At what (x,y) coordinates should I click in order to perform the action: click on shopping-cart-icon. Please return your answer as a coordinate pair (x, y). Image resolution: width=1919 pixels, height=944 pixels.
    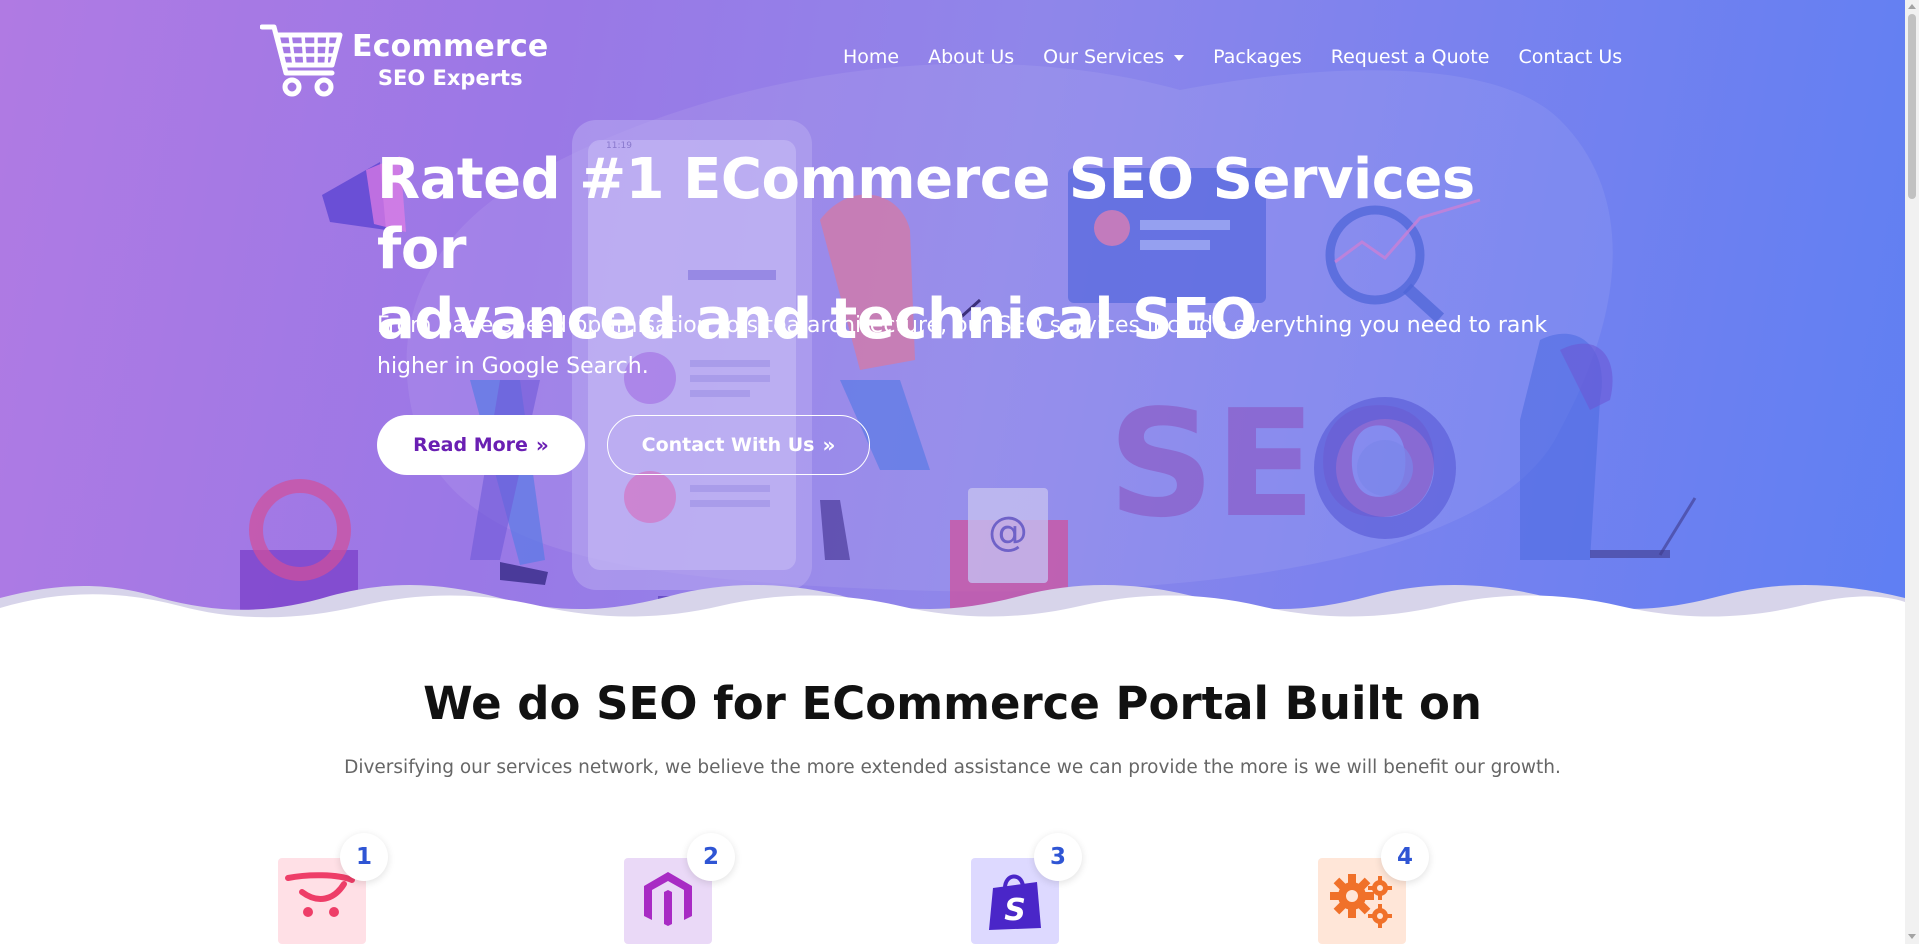
    Looking at the image, I should click on (301, 60).